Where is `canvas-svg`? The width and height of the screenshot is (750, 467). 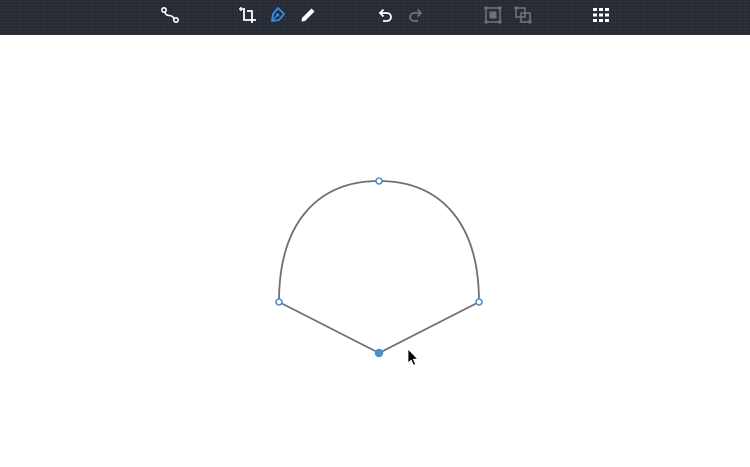 canvas-svg is located at coordinates (379, 271).